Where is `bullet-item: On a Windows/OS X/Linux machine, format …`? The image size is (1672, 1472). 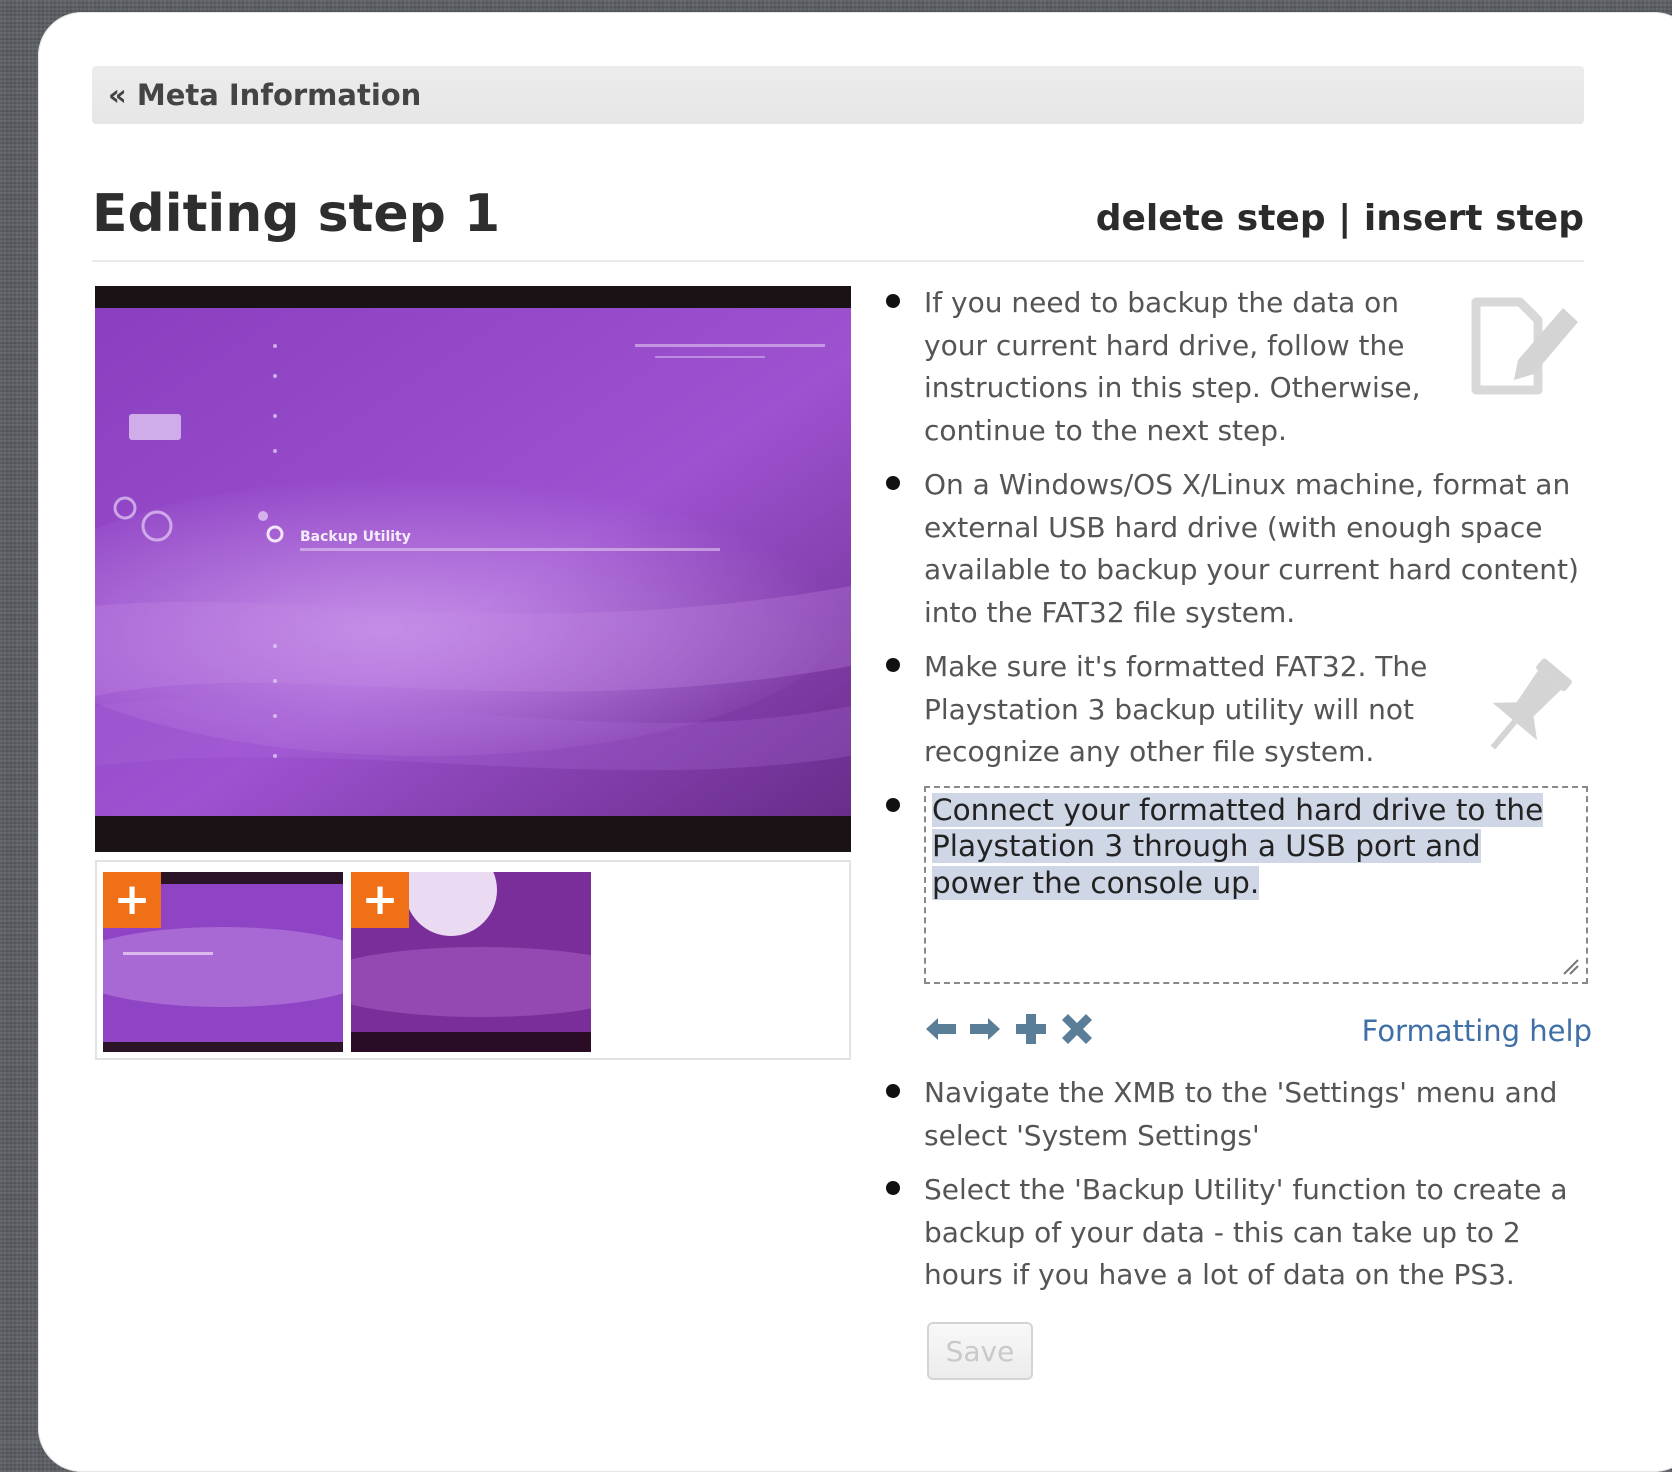
bullet-item: On a Windows/OS X/Linux machine, format … is located at coordinates (1242, 549).